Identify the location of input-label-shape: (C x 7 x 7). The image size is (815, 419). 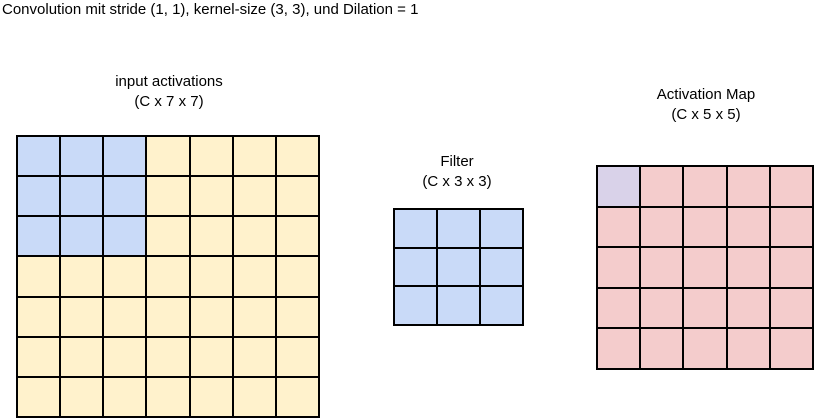
(169, 101).